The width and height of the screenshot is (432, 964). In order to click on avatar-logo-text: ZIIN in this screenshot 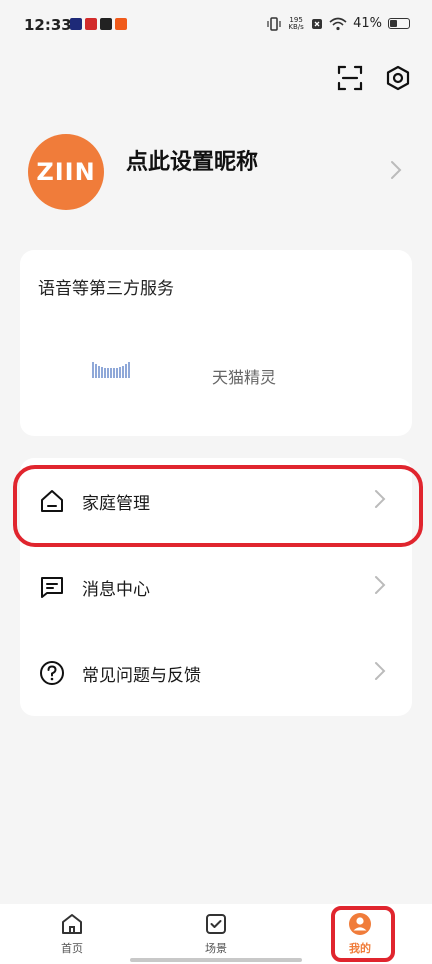, I will do `click(66, 172)`.